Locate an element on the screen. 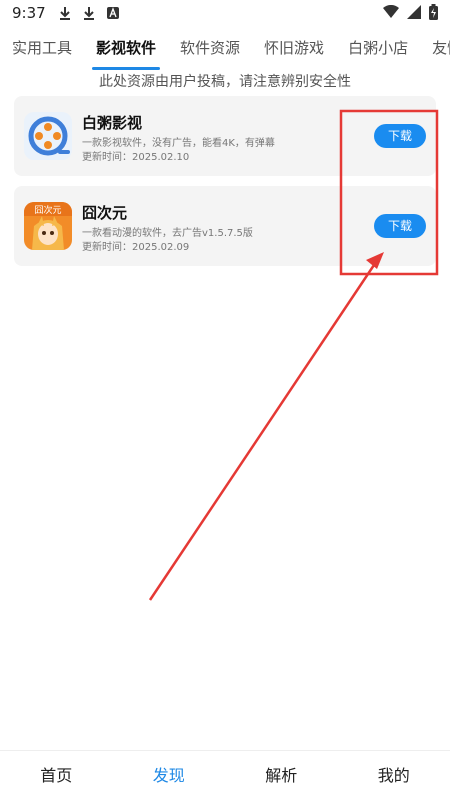 The image size is (450, 800). app-name: 囧次元 is located at coordinates (105, 213).